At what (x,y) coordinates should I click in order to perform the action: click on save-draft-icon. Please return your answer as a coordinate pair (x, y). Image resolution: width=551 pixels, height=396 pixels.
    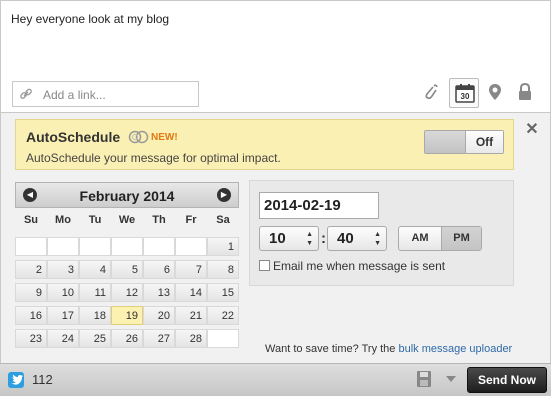
    Looking at the image, I should click on (424, 380).